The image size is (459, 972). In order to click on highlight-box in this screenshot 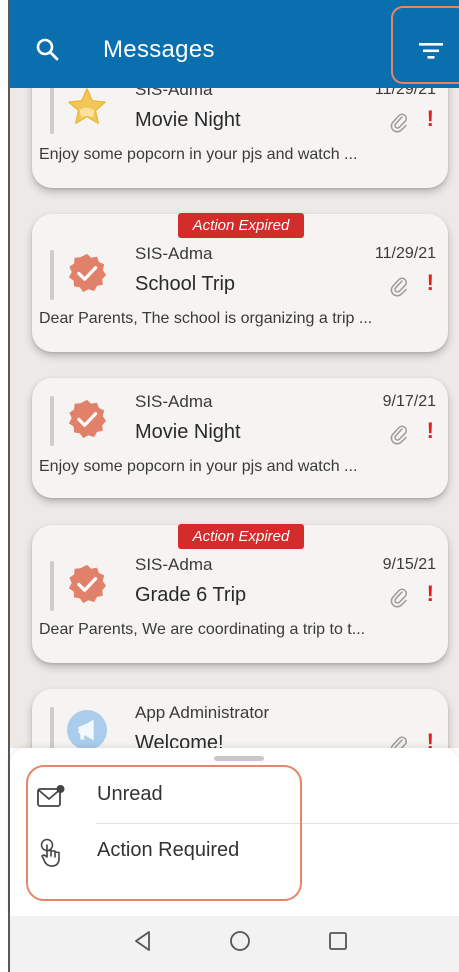, I will do `click(164, 833)`.